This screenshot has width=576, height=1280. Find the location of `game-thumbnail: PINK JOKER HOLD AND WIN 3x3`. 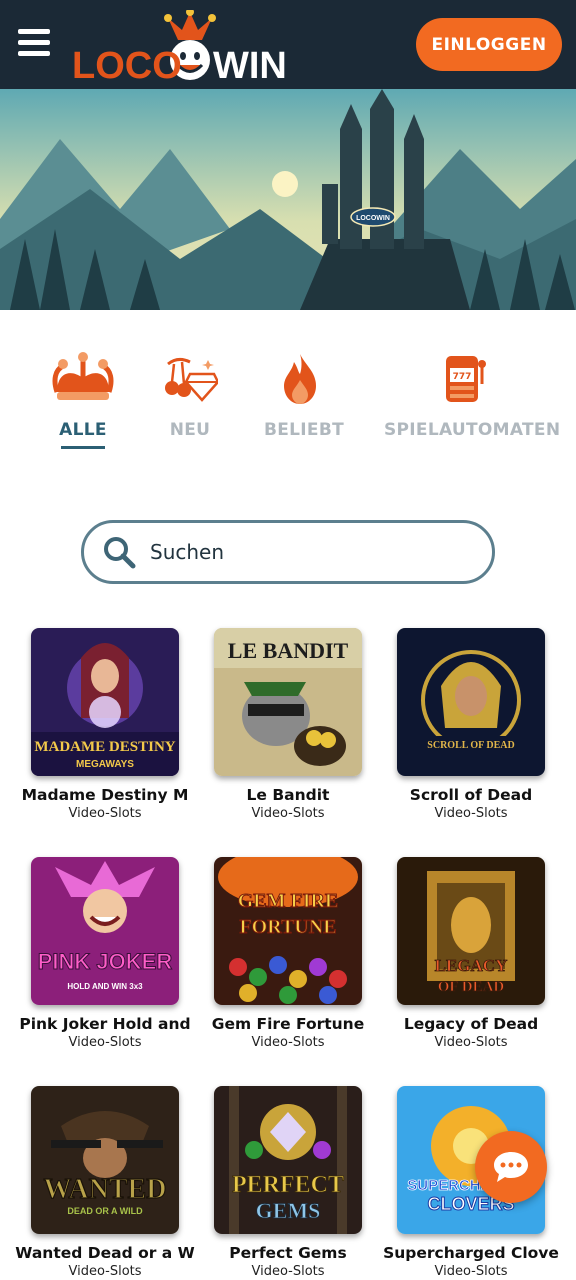

game-thumbnail: PINK JOKER HOLD AND WIN 3x3 is located at coordinates (105, 931).